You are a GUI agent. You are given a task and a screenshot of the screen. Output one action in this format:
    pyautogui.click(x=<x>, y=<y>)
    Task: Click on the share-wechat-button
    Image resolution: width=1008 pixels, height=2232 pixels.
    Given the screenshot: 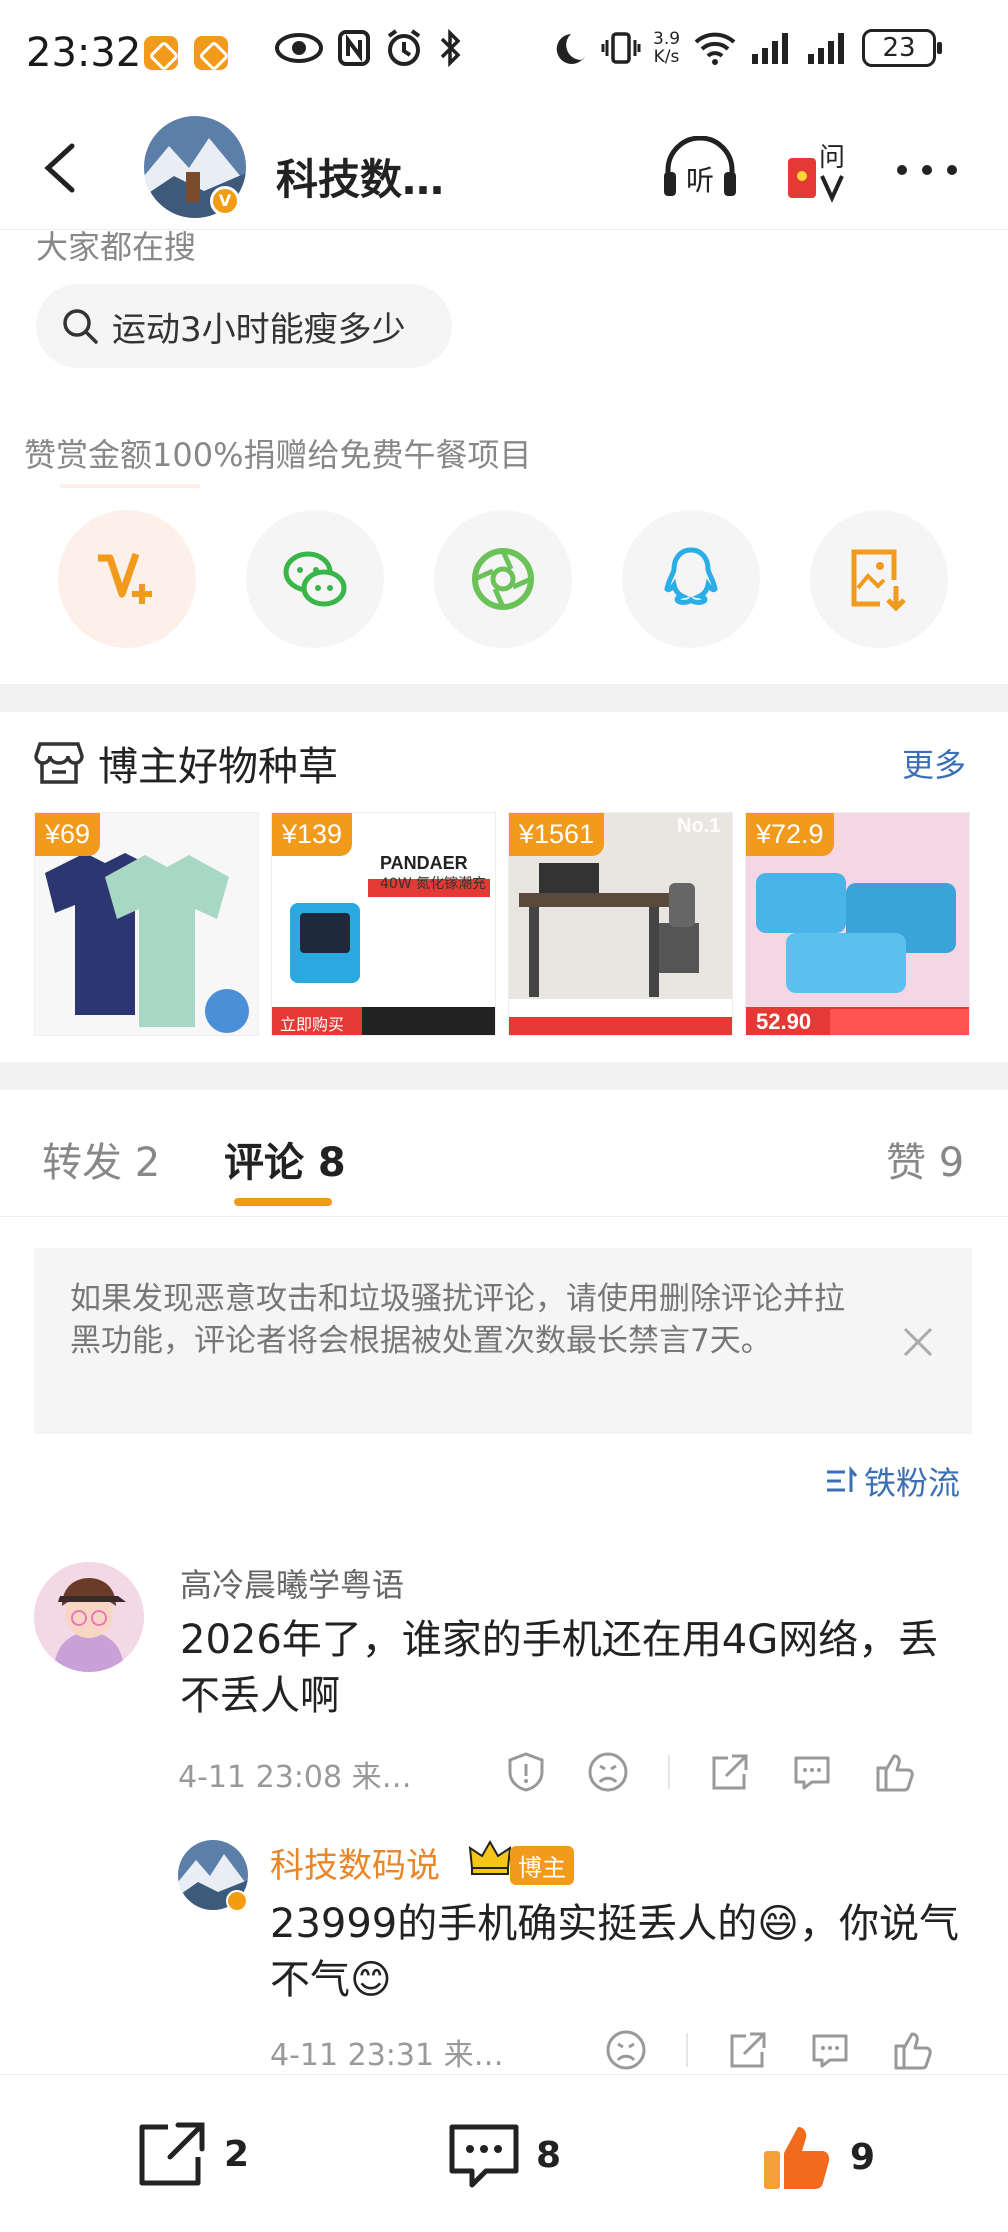 What is the action you would take?
    pyautogui.click(x=315, y=579)
    